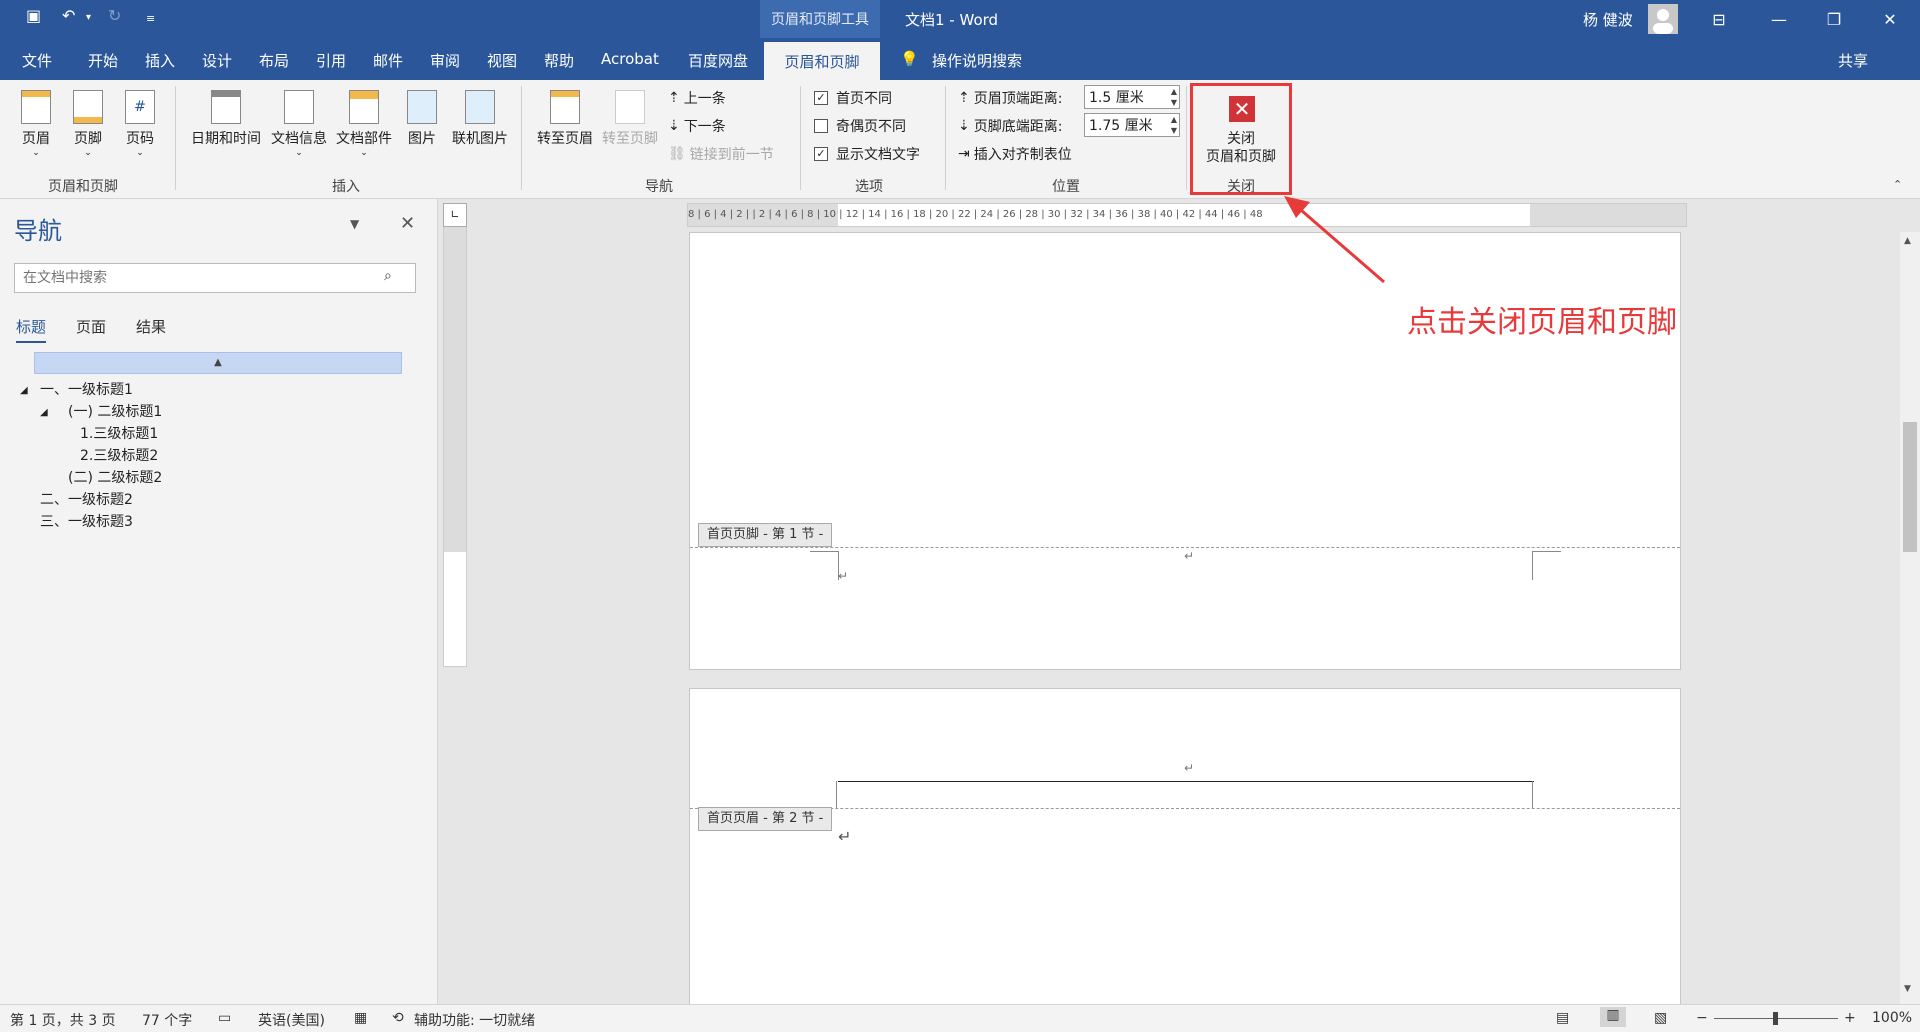 The height and width of the screenshot is (1032, 1920). What do you see at coordinates (86, 521) in the screenshot?
I see `nav-heading-item: 三、一级标题3` at bounding box center [86, 521].